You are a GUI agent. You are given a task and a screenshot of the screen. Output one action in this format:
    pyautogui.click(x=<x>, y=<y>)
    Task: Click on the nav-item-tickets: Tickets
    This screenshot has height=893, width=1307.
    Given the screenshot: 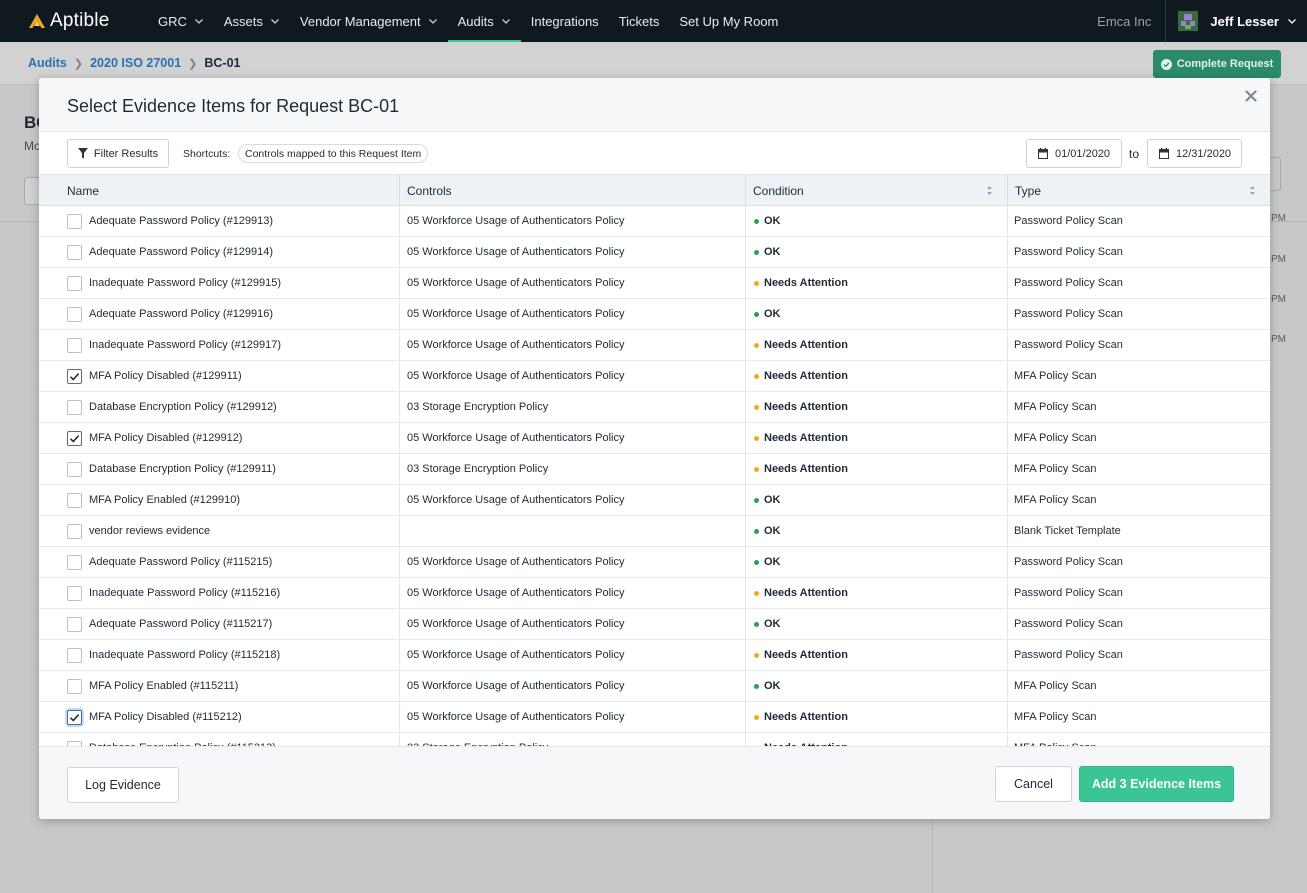 What is the action you would take?
    pyautogui.click(x=639, y=21)
    